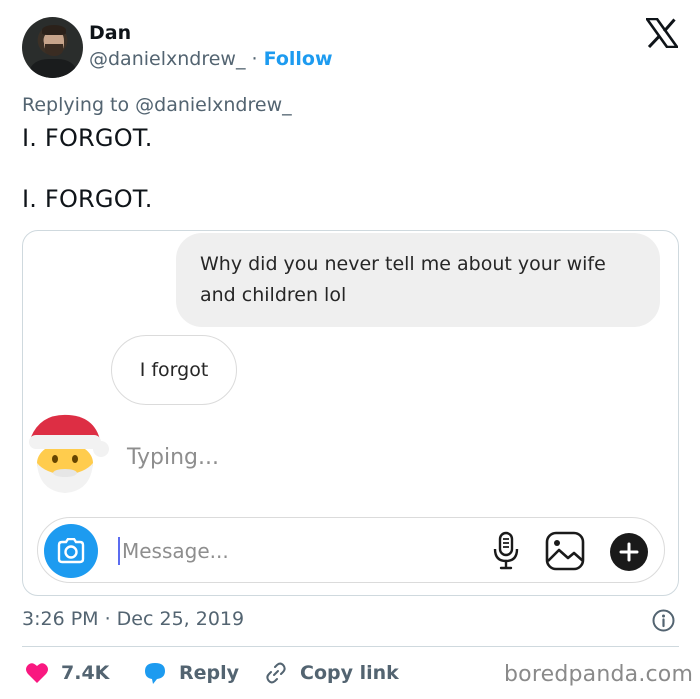 Image resolution: width=700 pixels, height=699 pixels. Describe the element at coordinates (349, 673) in the screenshot. I see `copy-link-label: Copy link` at that location.